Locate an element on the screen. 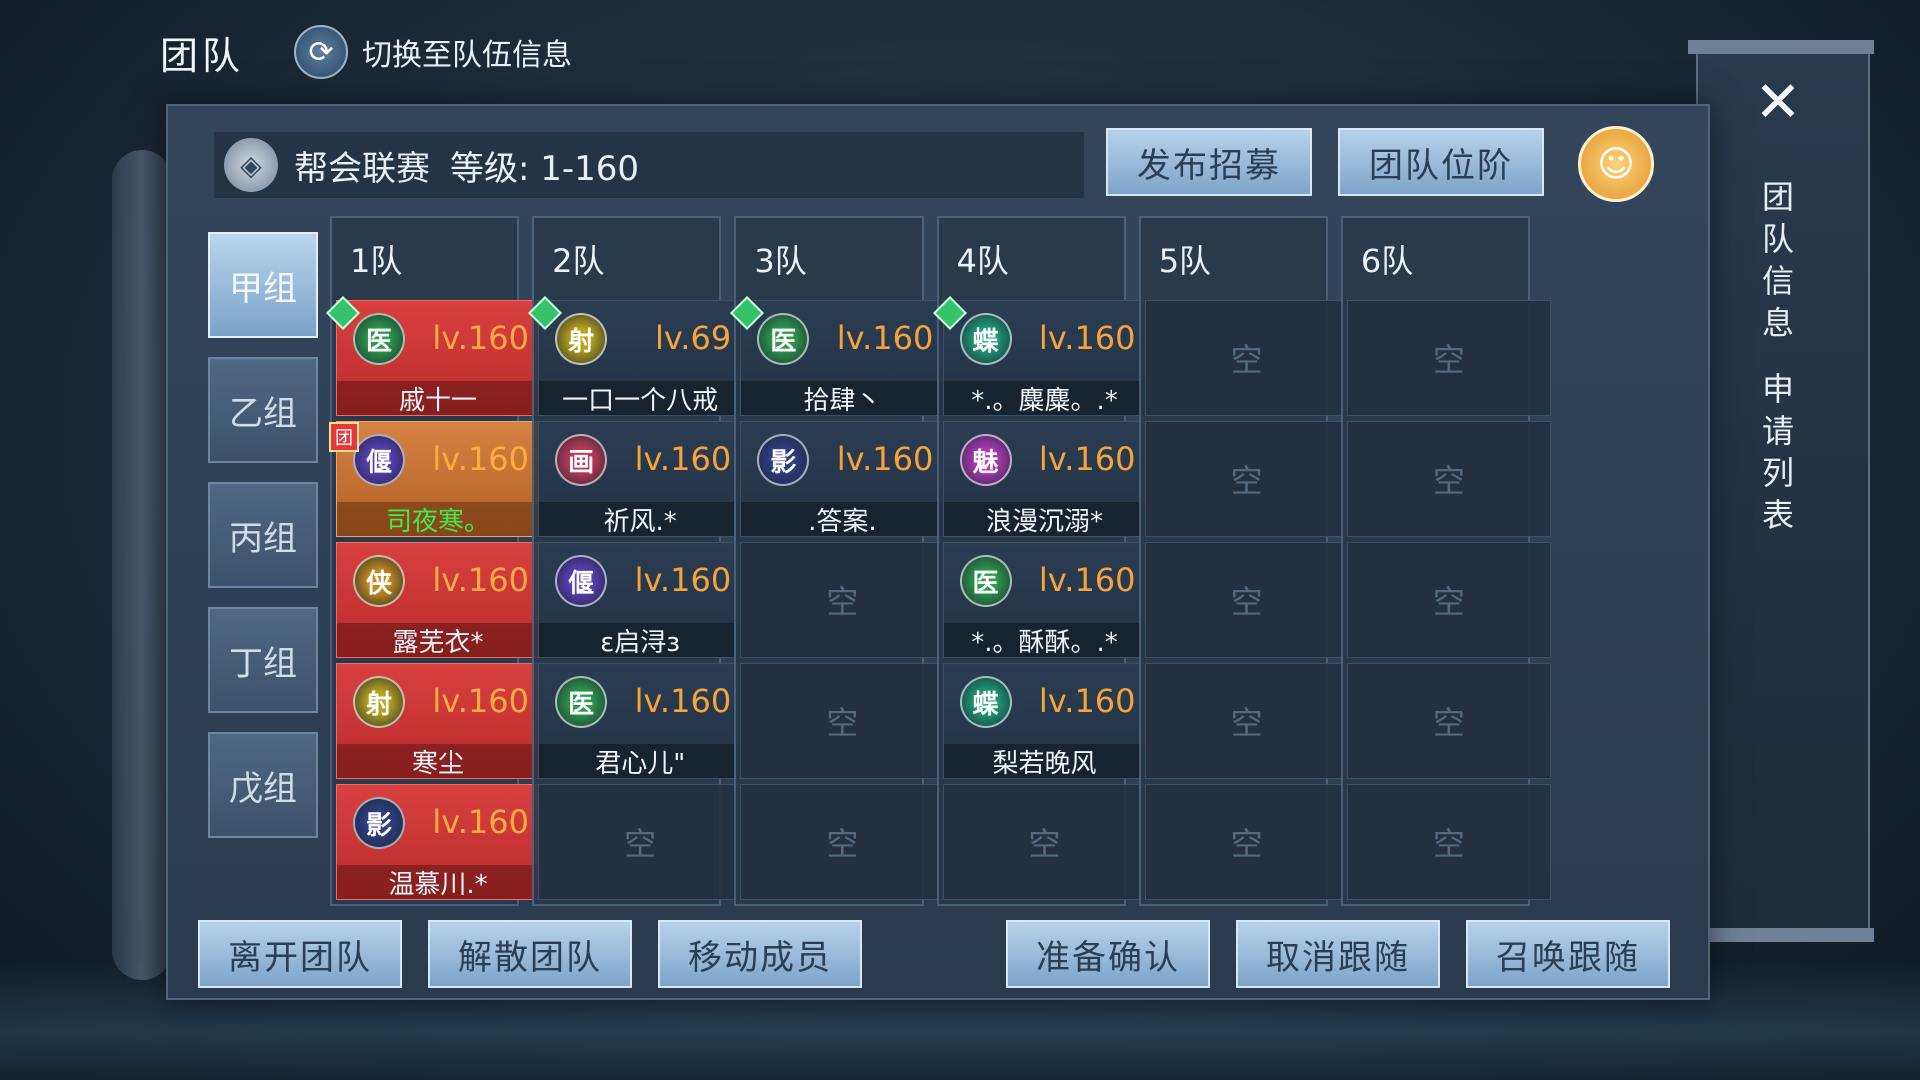 This screenshot has width=1920, height=1080. member-slot: 偃团 lv.160 司夜寒。 is located at coordinates (434, 479).